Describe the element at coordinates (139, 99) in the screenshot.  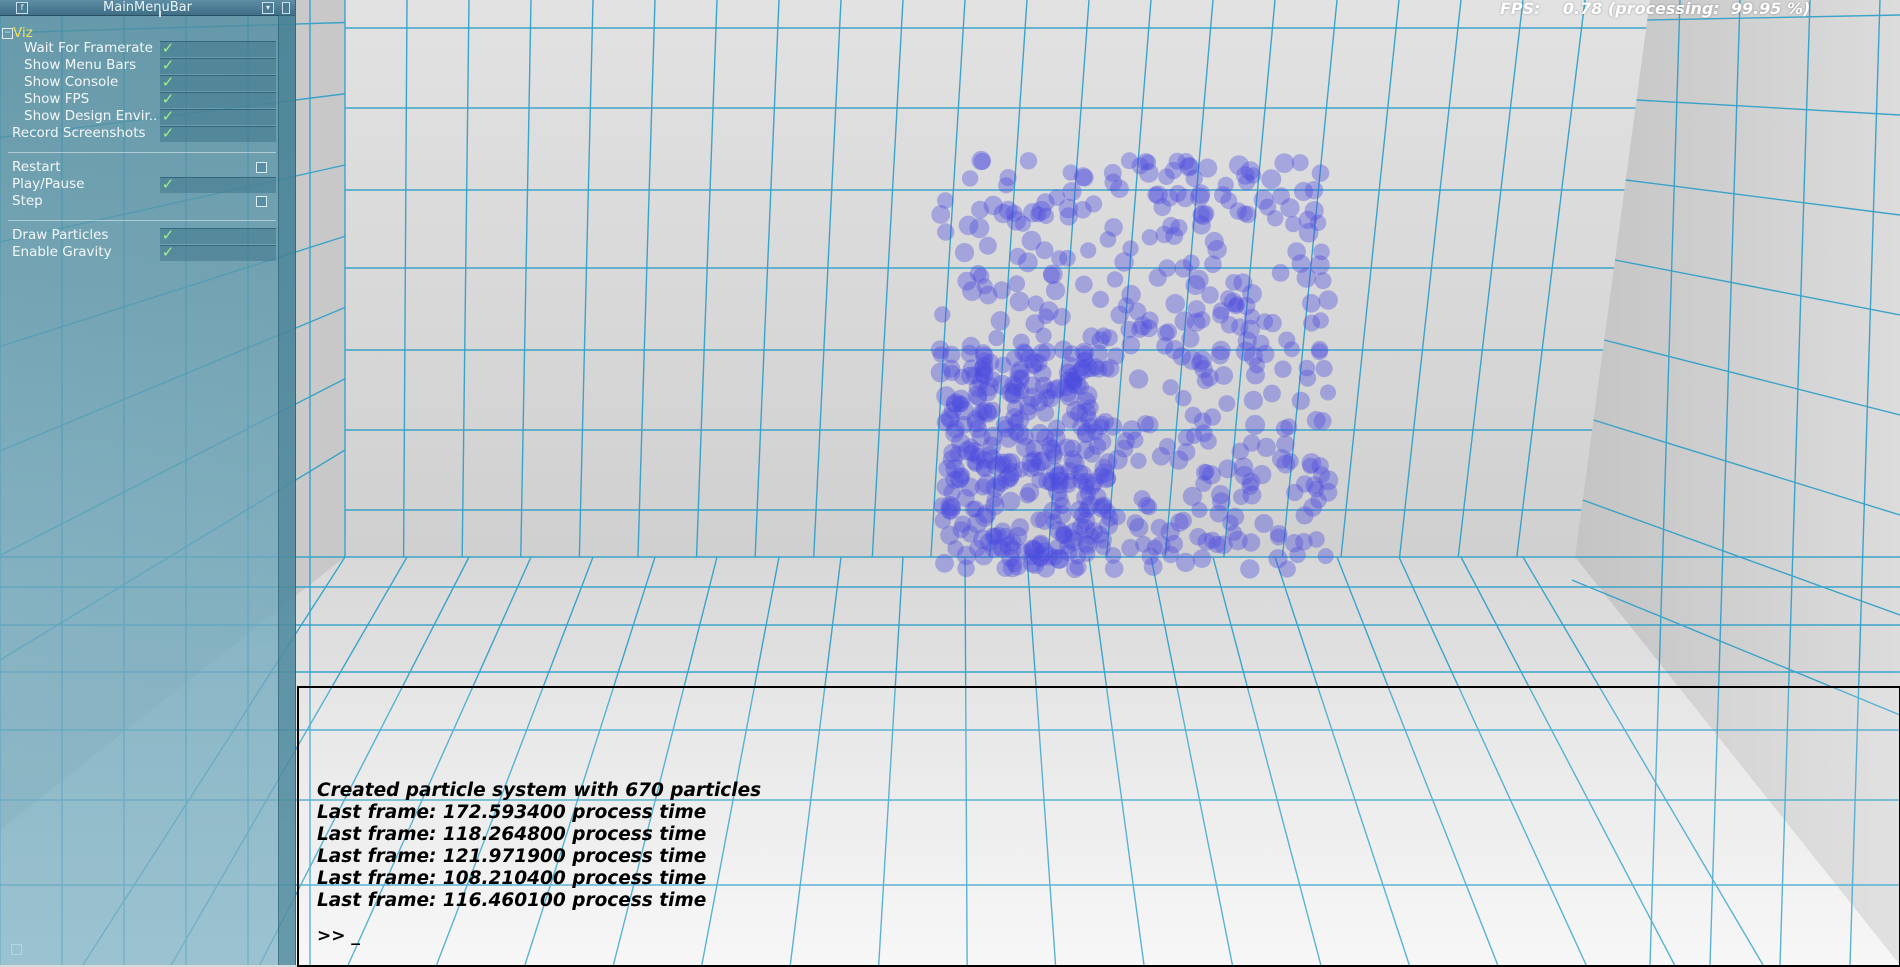
I see `menu-item-show-fps: Show FPS ✓` at that location.